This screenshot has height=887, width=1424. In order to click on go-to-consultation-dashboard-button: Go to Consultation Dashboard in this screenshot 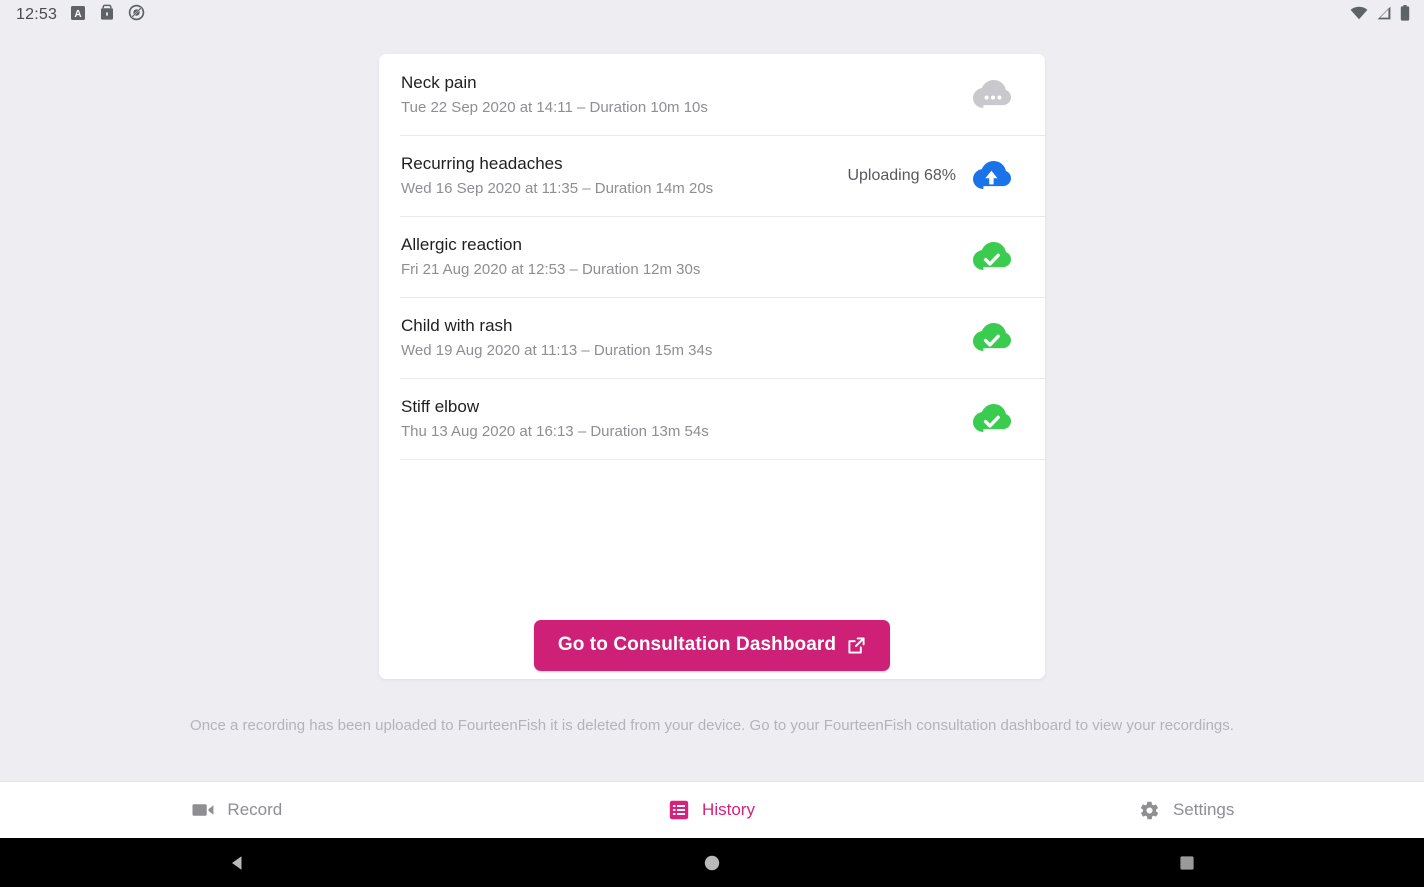, I will do `click(712, 645)`.